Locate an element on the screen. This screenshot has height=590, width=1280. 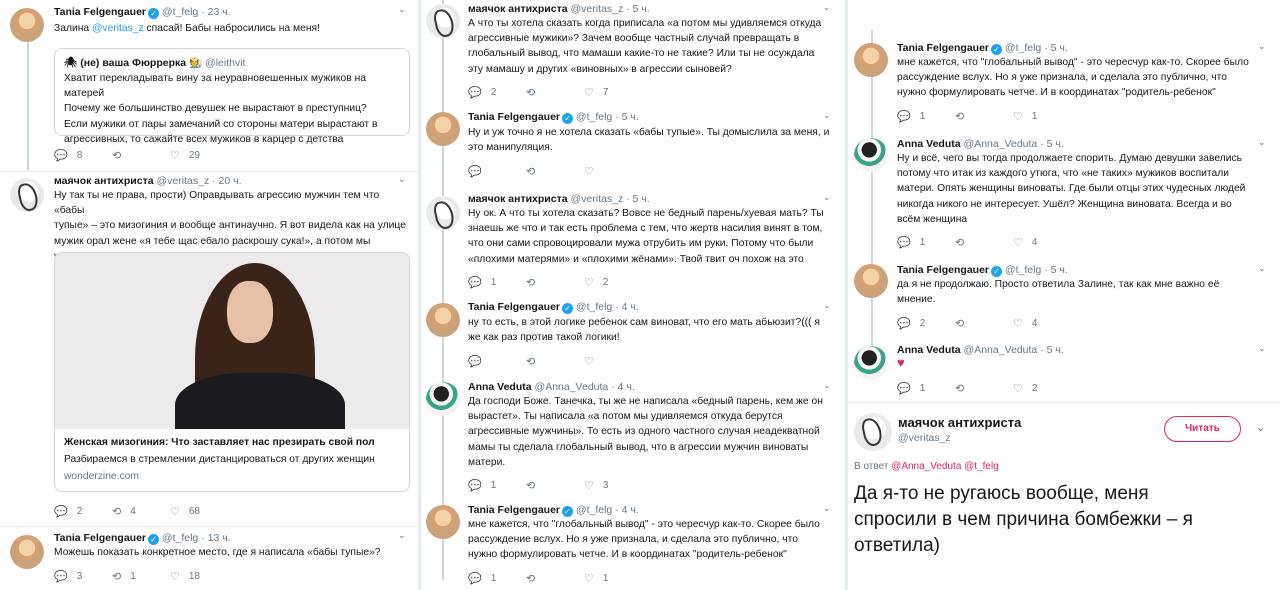
mention-link: @veritas_z is located at coordinates (118, 28).